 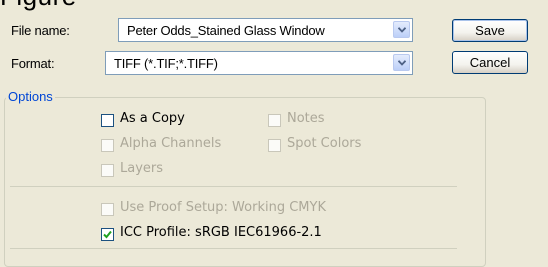 What do you see at coordinates (274, 145) in the screenshot?
I see `spot-colors-checkbox` at bounding box center [274, 145].